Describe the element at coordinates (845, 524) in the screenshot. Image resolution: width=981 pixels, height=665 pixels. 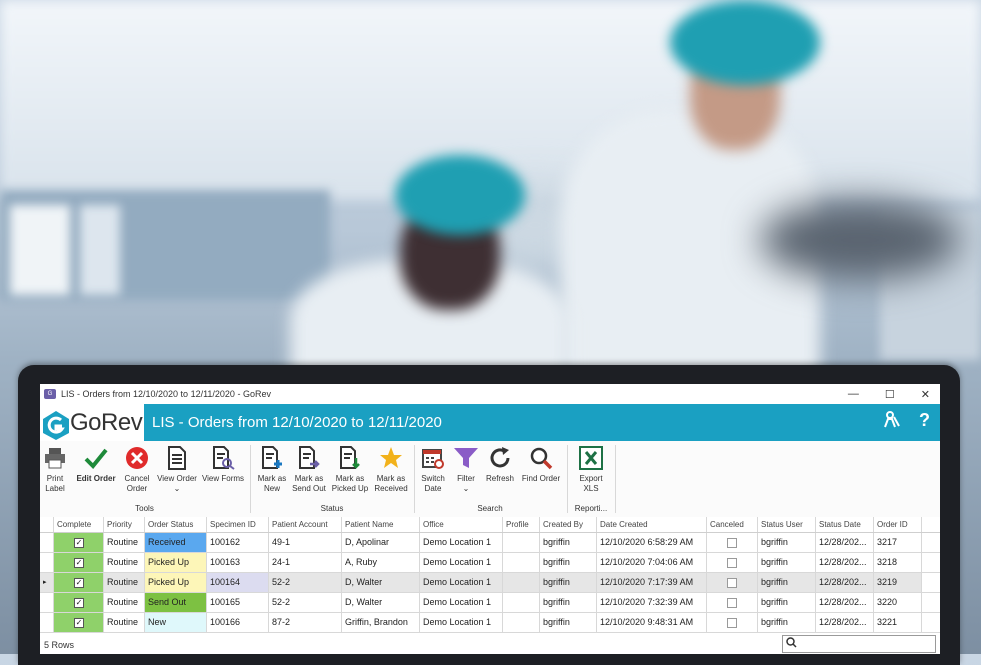
I see `column-header-status-date: Status Date` at that location.